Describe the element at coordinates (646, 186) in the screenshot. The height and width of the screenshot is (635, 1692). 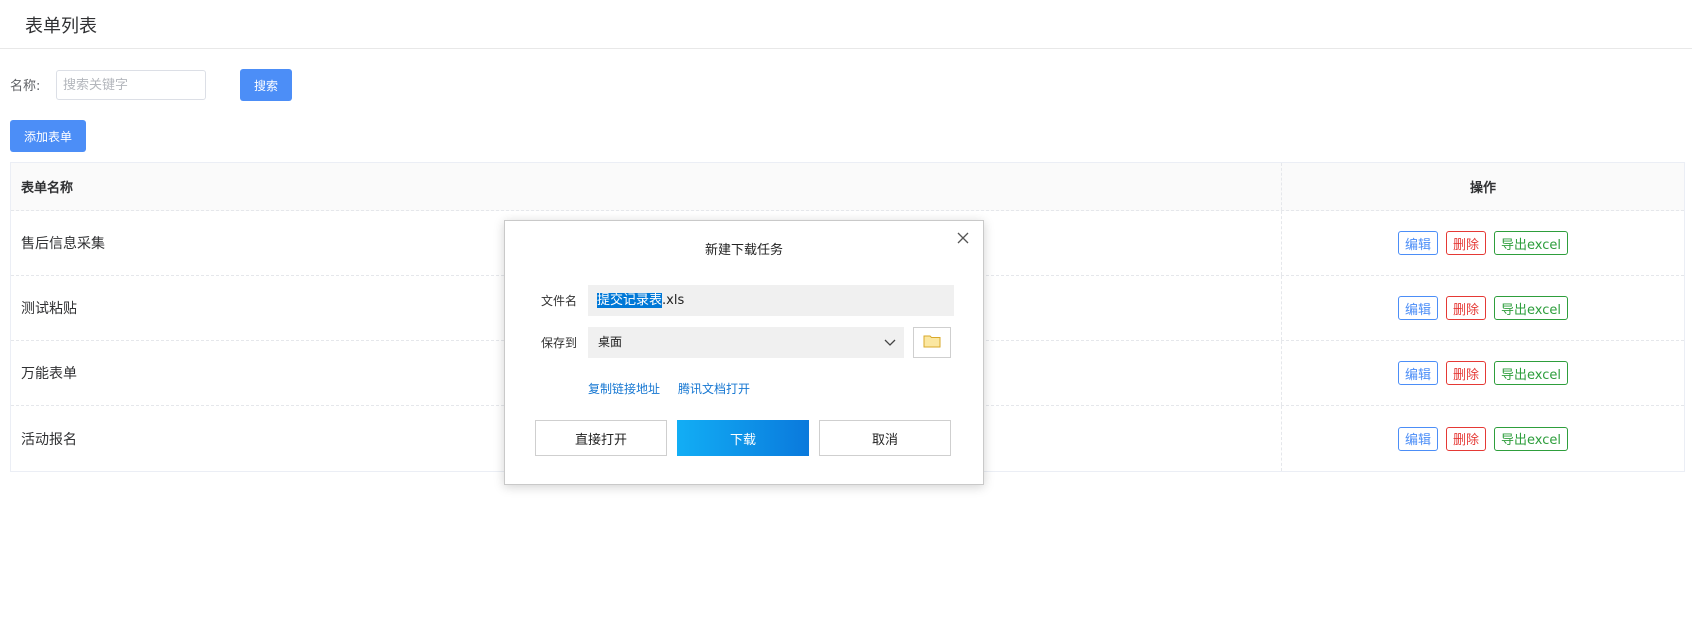
I see `column-header-name: 表单名称` at that location.